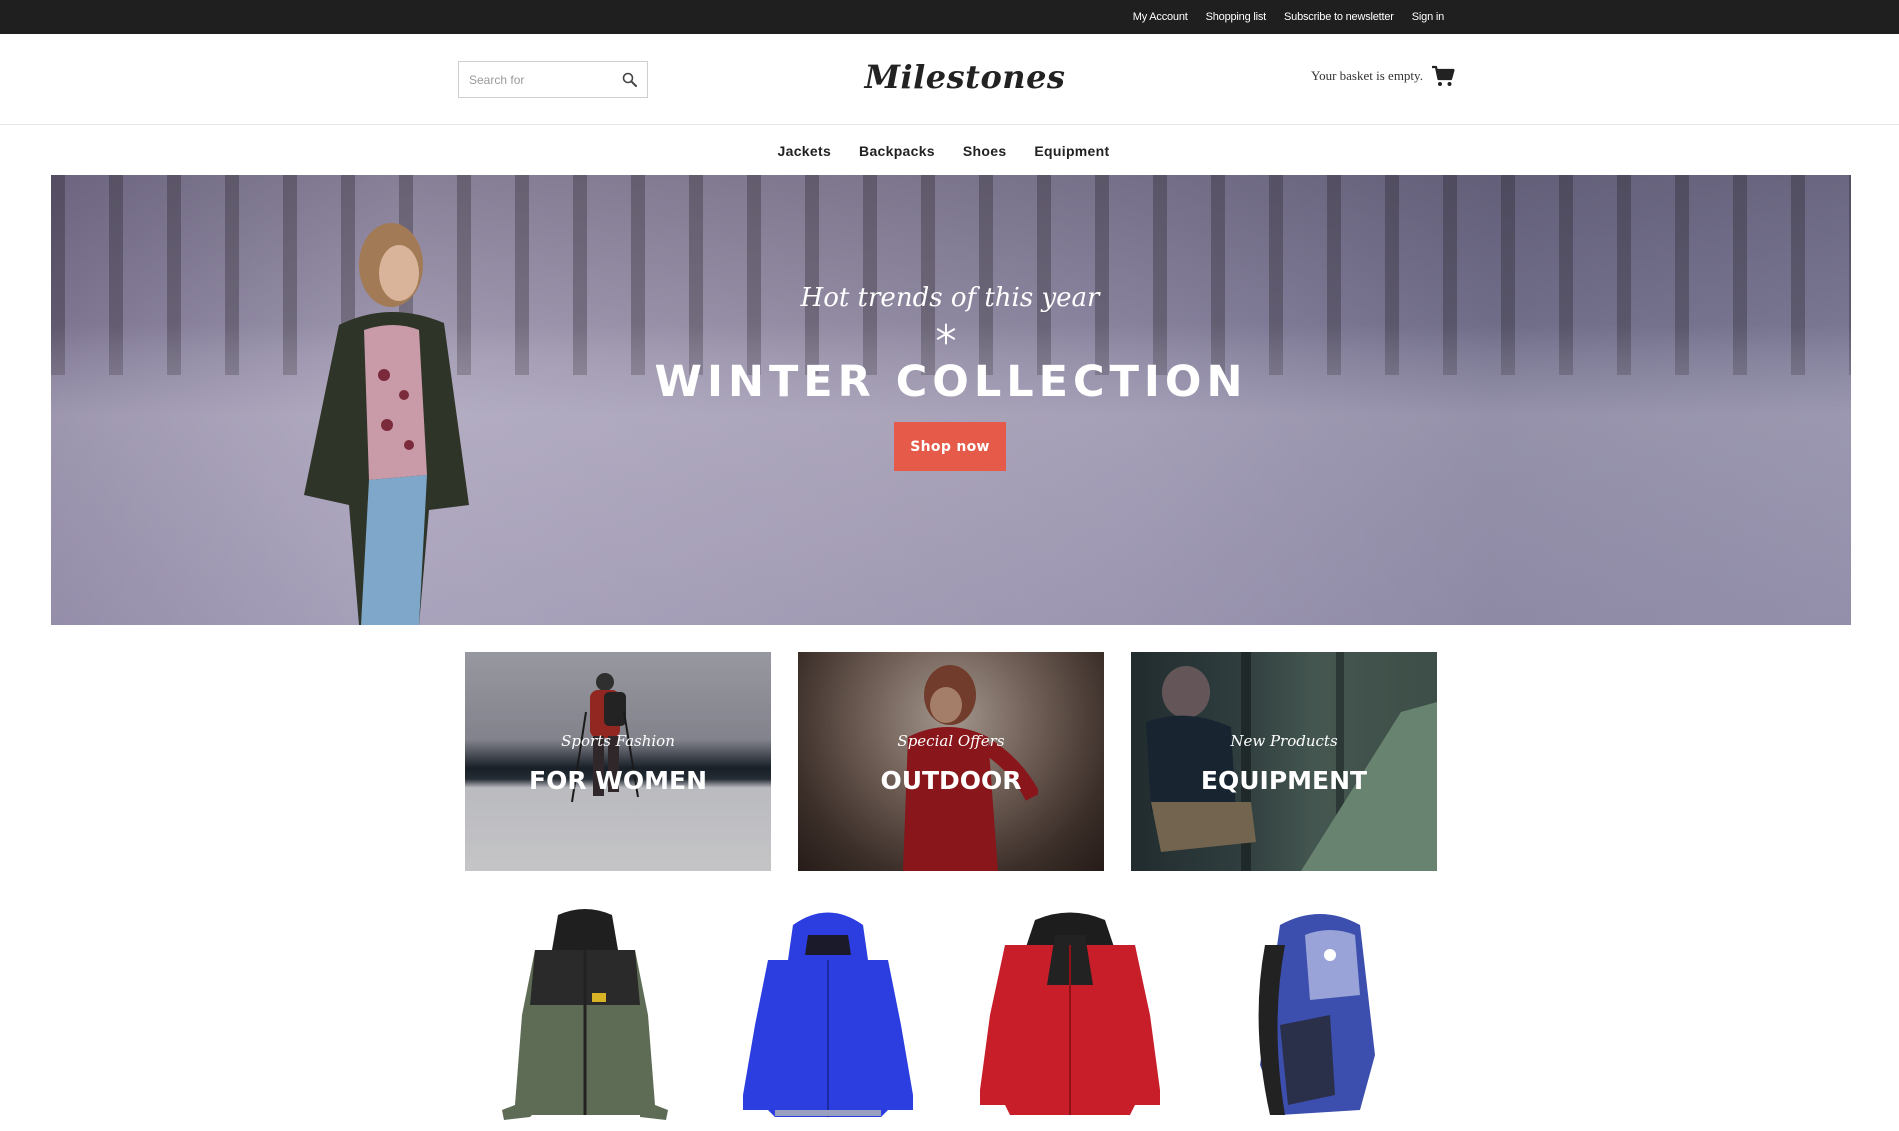 Image resolution: width=1899 pixels, height=1131 pixels. What do you see at coordinates (965, 77) in the screenshot?
I see `site-logo: Milestones` at bounding box center [965, 77].